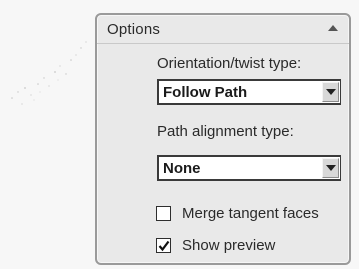 The height and width of the screenshot is (269, 359). What do you see at coordinates (249, 92) in the screenshot?
I see `orientation-twist-select: Follow Path` at bounding box center [249, 92].